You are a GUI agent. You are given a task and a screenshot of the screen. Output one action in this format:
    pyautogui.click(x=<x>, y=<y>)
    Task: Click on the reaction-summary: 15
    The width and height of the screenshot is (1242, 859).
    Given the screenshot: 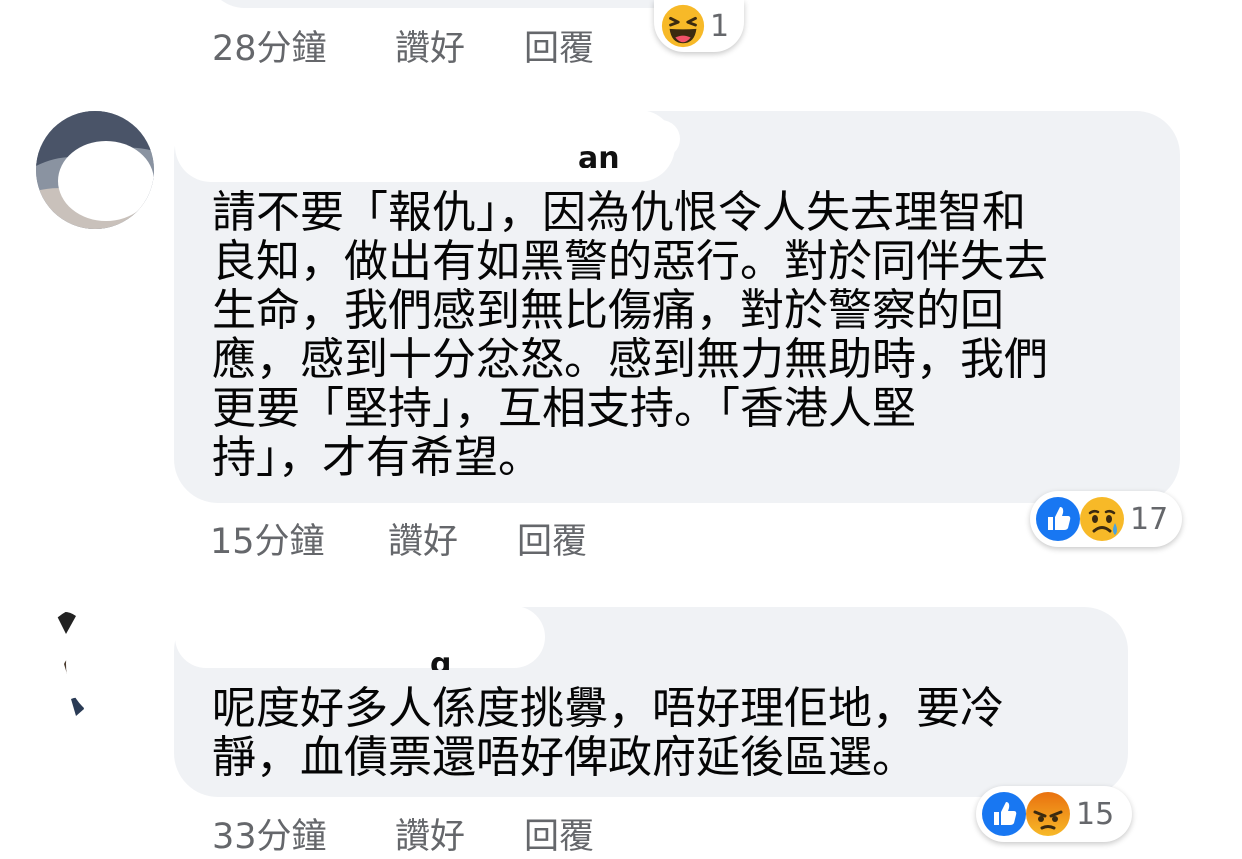 What is the action you would take?
    pyautogui.click(x=1054, y=814)
    